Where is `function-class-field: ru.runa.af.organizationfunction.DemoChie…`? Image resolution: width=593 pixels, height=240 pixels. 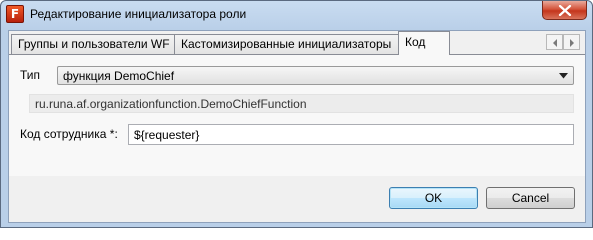
function-class-field: ru.runa.af.organizationfunction.DemoChie… is located at coordinates (301, 103).